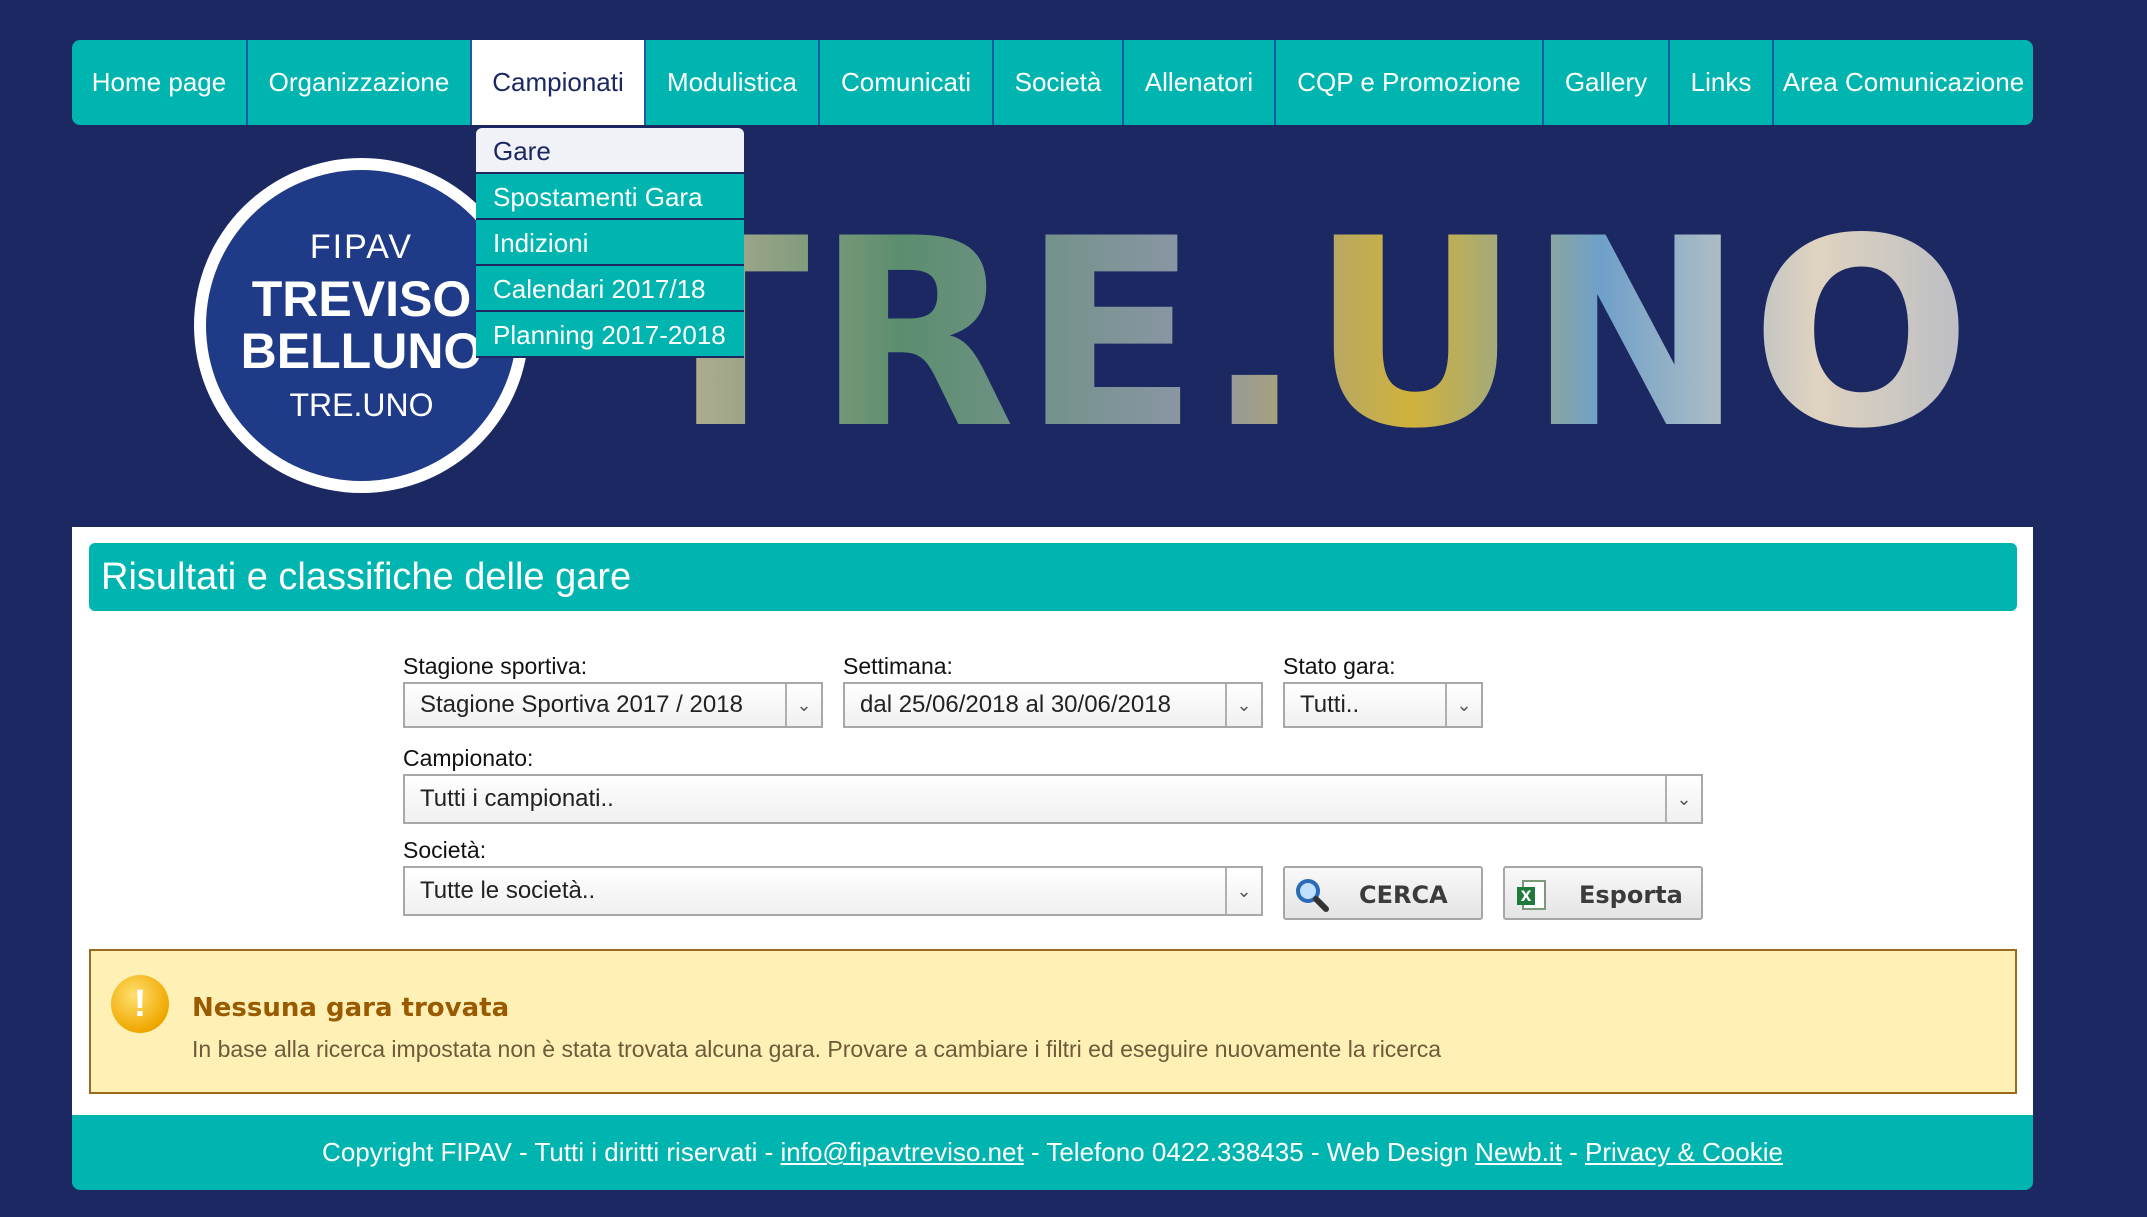 The width and height of the screenshot is (2147, 1217). What do you see at coordinates (1722, 82) in the screenshot?
I see `nav-item-links: Links` at bounding box center [1722, 82].